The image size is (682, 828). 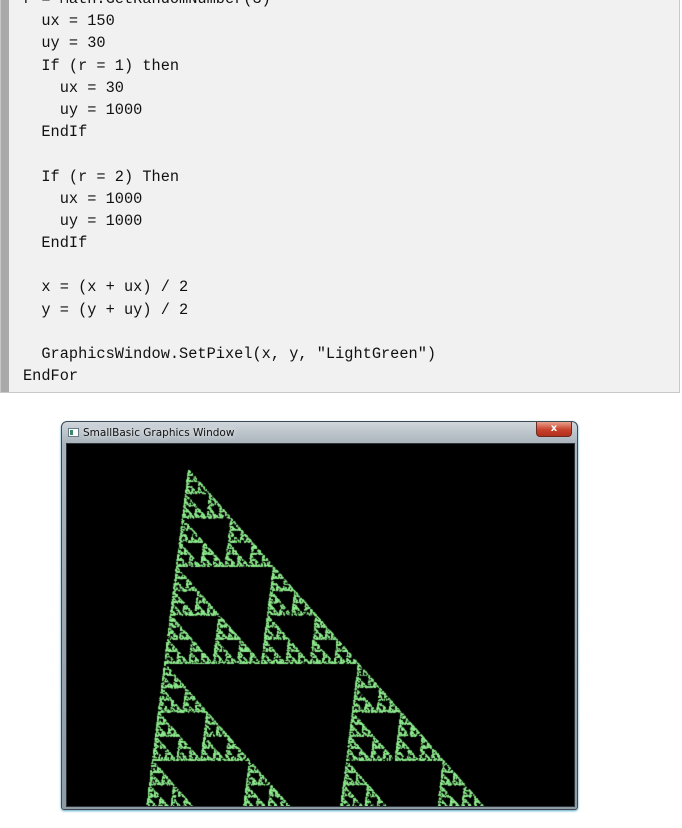 What do you see at coordinates (51, 376) in the screenshot?
I see `code-line: EndFor` at bounding box center [51, 376].